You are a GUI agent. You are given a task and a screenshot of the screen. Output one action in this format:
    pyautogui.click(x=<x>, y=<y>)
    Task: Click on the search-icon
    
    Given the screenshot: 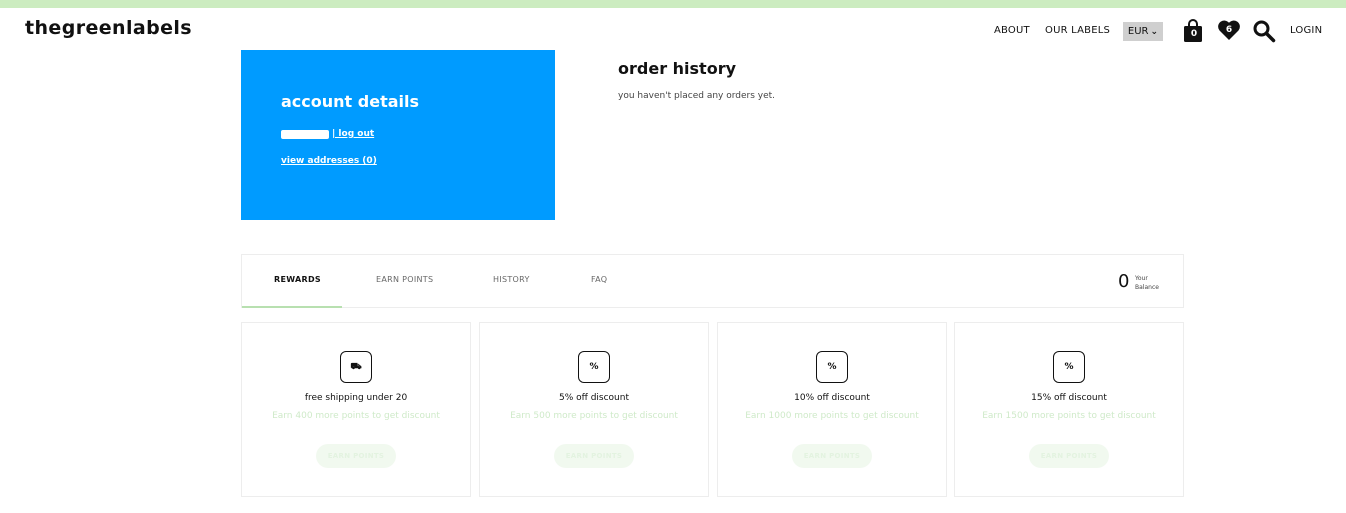 What is the action you would take?
    pyautogui.click(x=1264, y=31)
    